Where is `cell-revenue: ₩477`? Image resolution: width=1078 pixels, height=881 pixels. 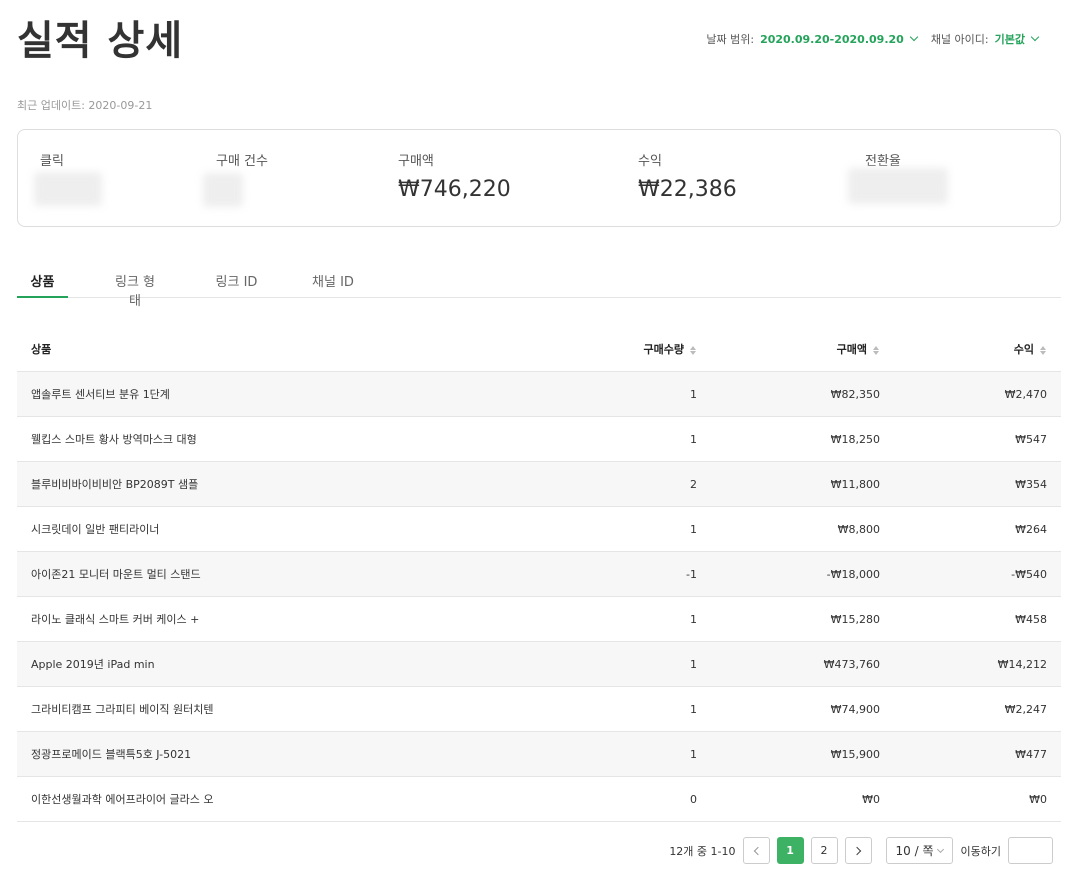
cell-revenue: ₩477 is located at coordinates (1031, 754).